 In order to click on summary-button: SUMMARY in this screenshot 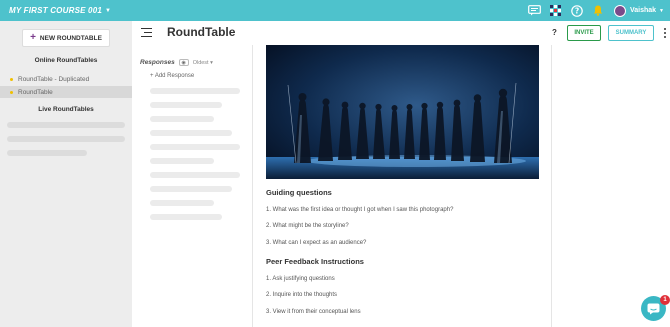, I will do `click(631, 33)`.